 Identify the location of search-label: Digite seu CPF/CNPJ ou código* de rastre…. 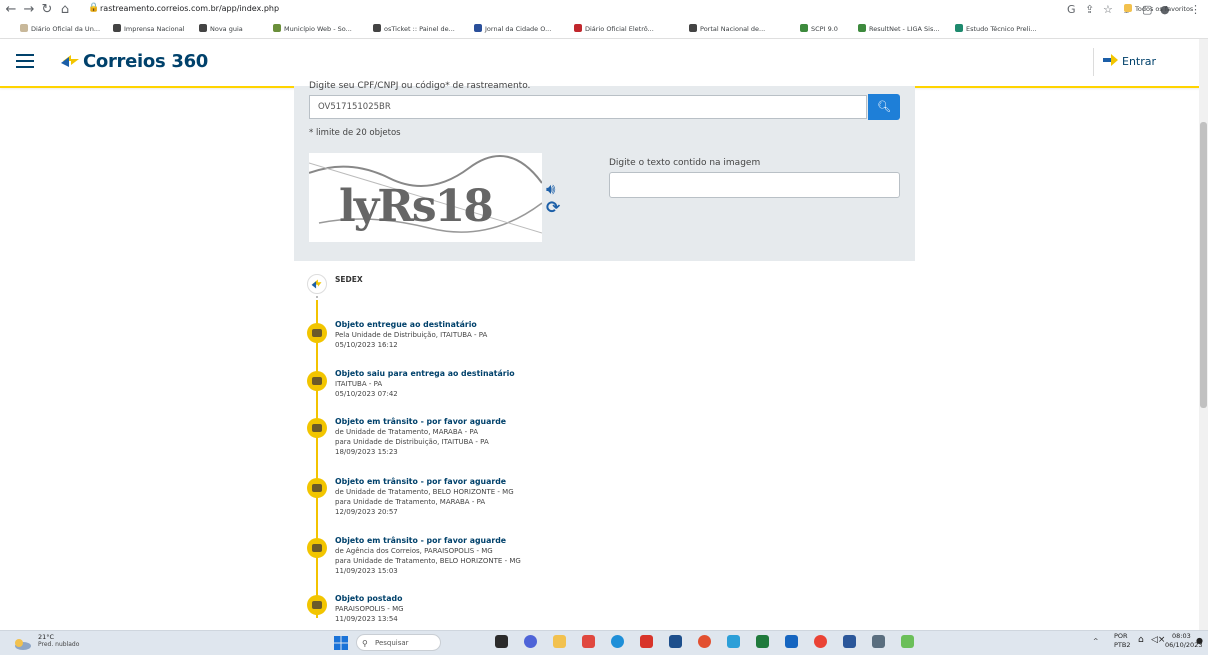
(420, 86).